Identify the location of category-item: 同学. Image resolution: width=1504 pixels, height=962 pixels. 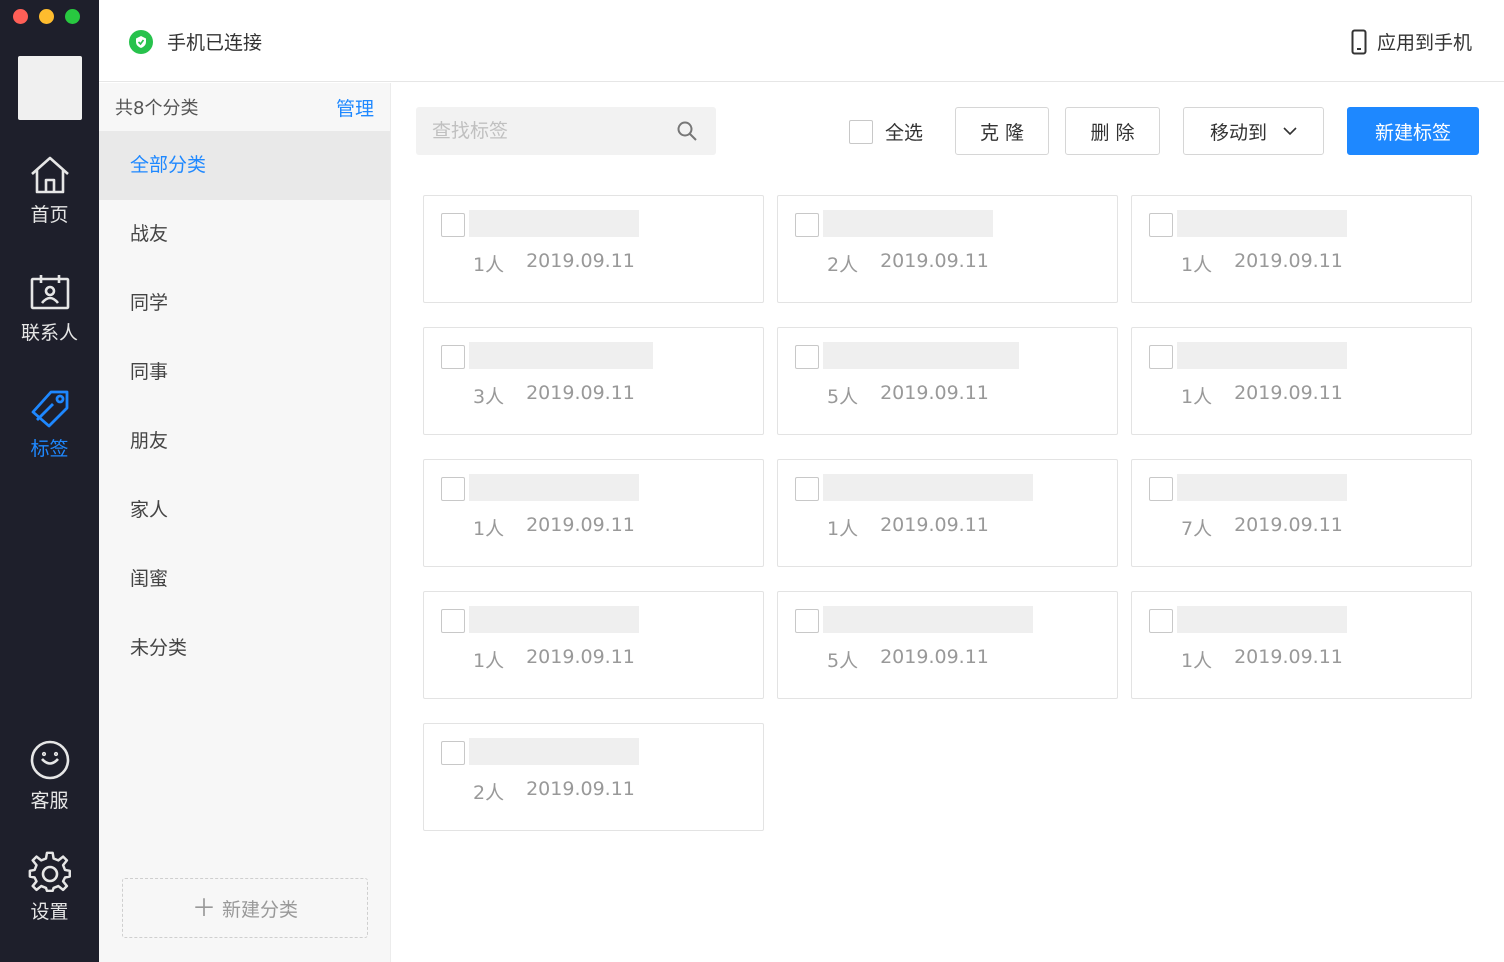
(244, 303).